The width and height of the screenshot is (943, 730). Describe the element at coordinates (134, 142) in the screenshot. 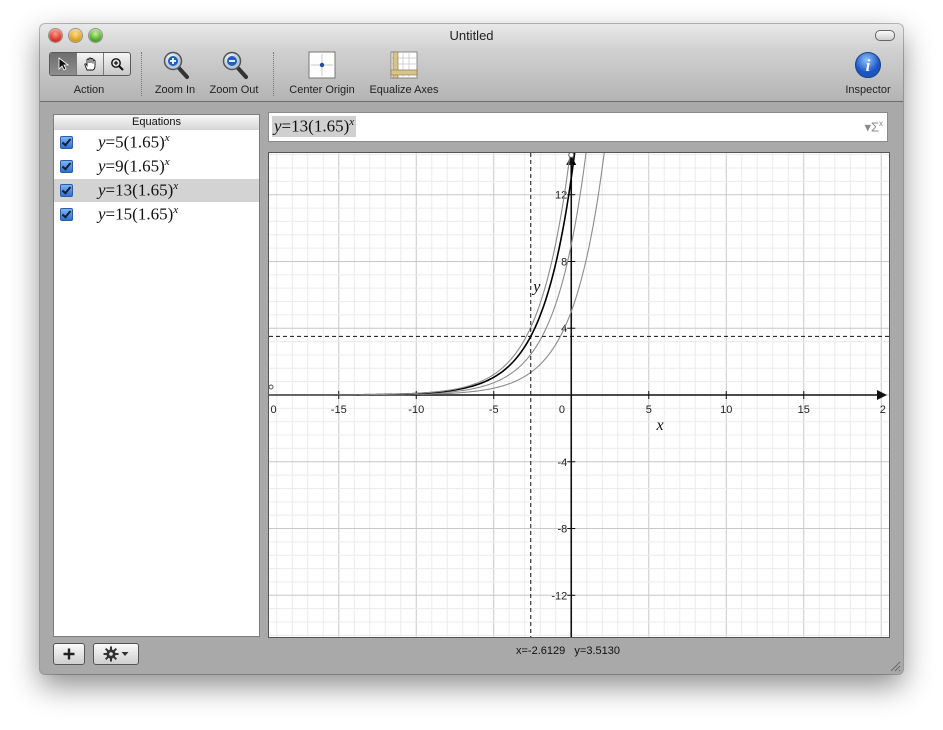

I see `equation-label: y=5(1.65)x` at that location.